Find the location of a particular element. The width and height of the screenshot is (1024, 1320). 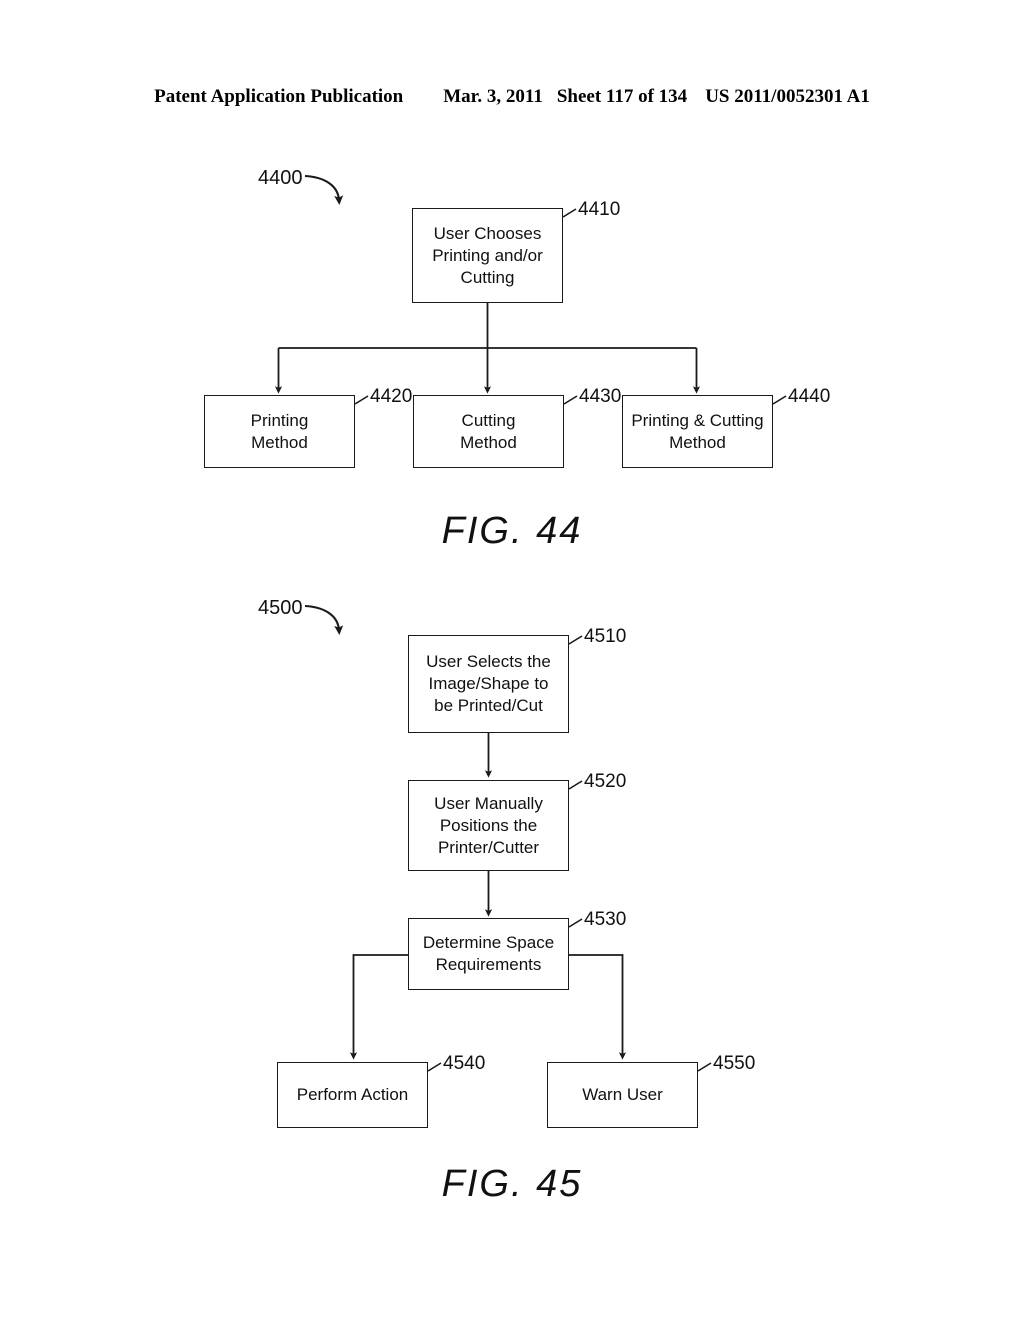

flow-reference-4500: 4500 is located at coordinates (280, 608).